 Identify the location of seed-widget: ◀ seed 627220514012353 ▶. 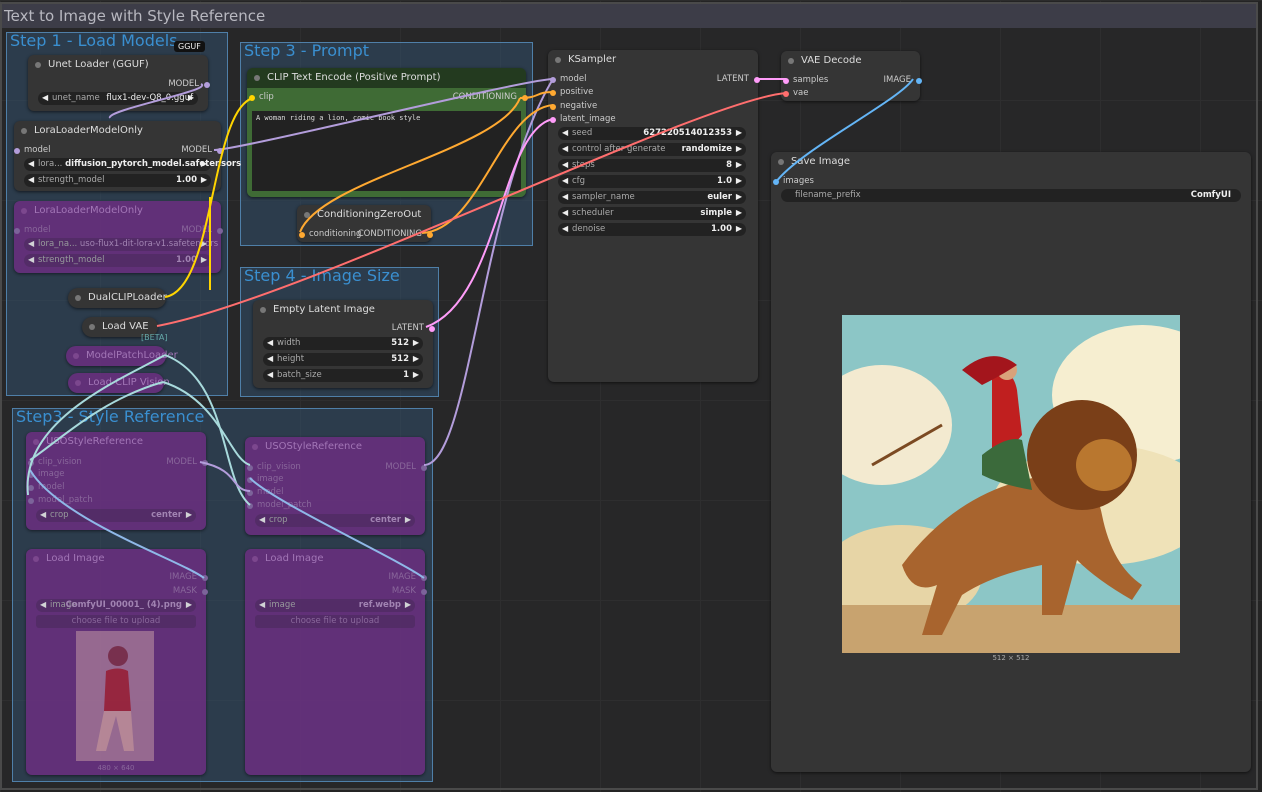
(652, 133).